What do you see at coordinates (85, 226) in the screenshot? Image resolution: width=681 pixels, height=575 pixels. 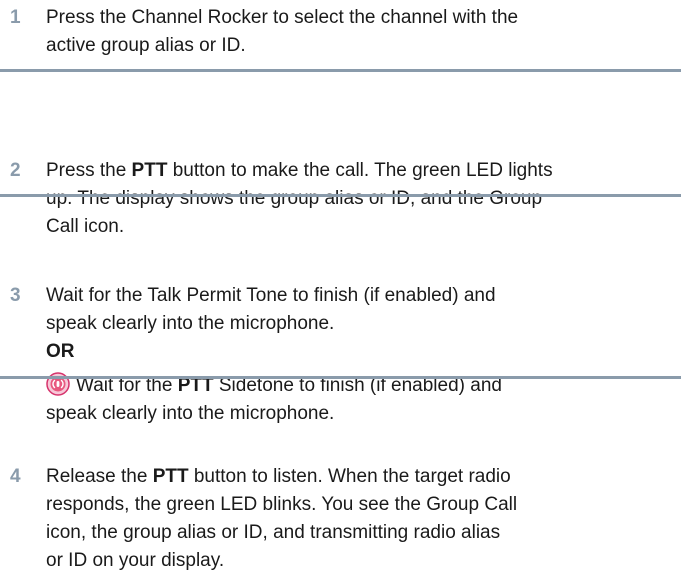 I see `step-text-line: Call icon.` at bounding box center [85, 226].